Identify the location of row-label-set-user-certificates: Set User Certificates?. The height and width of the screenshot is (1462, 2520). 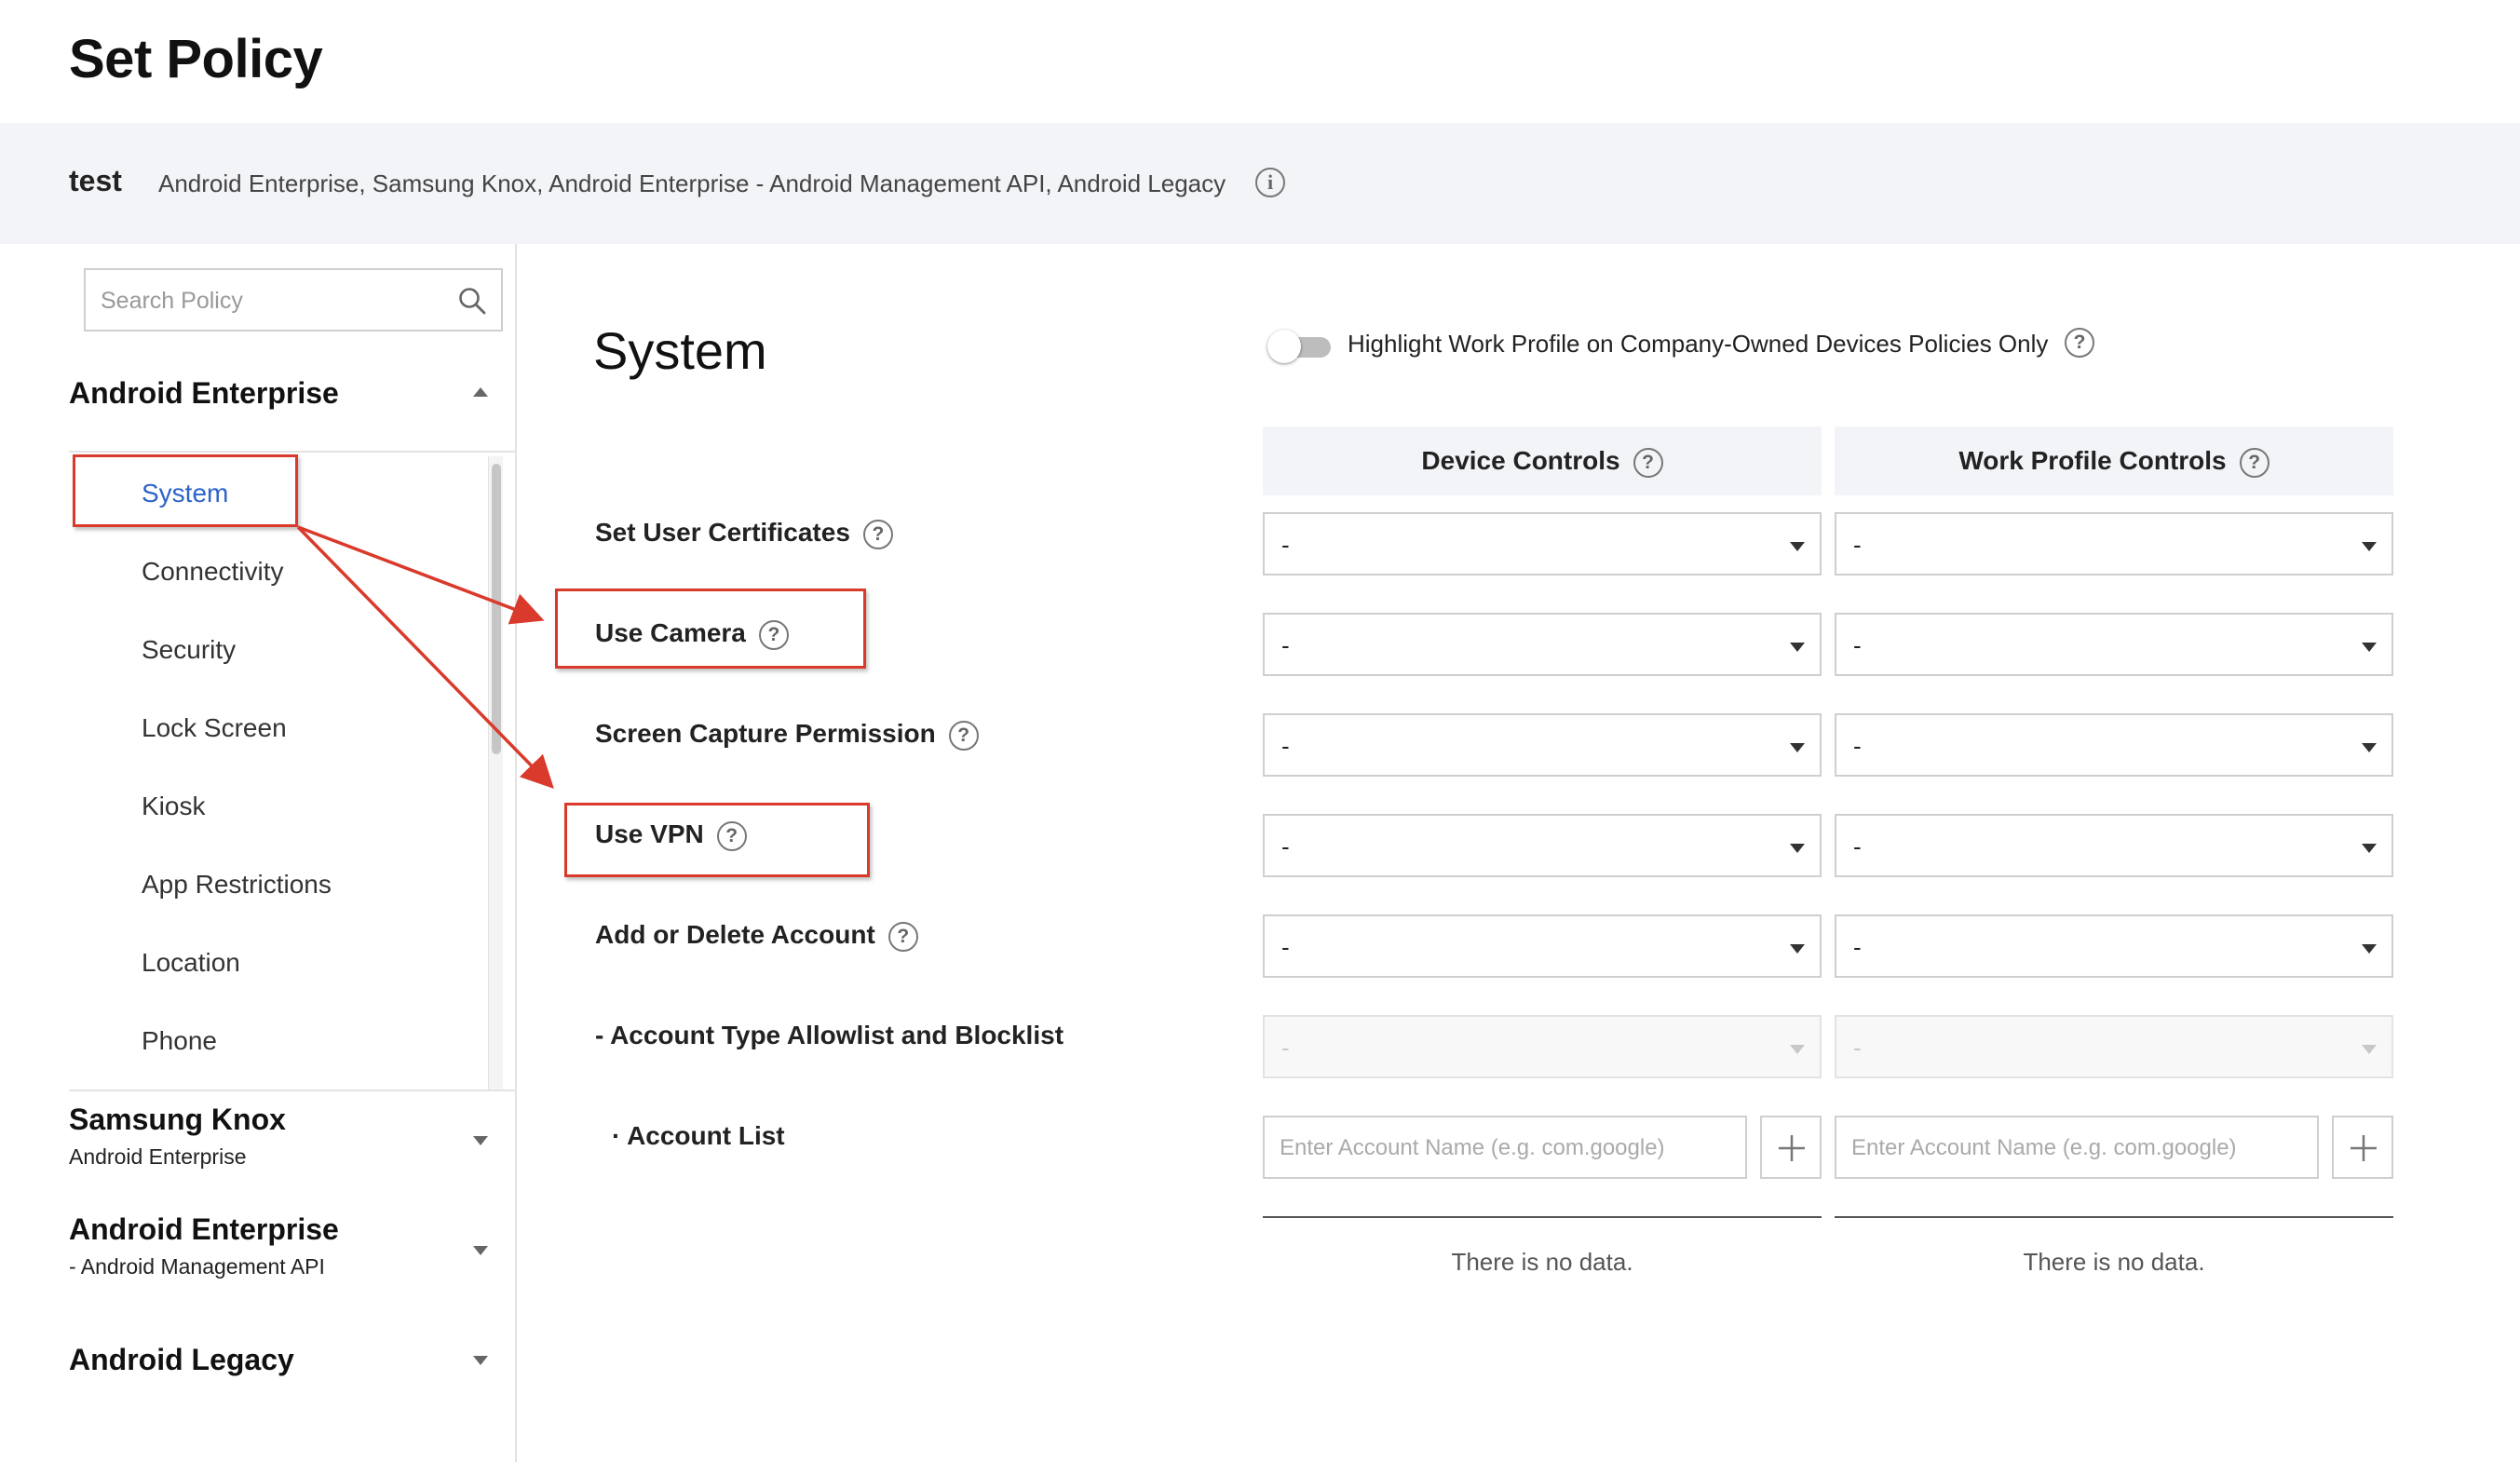
(744, 533).